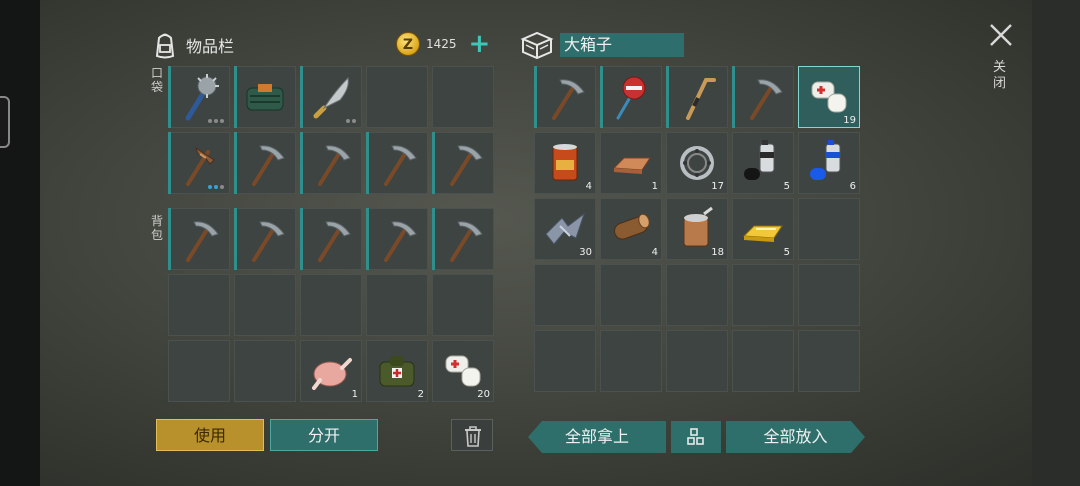  I want to click on close-button: 关闭, so click(1001, 67).